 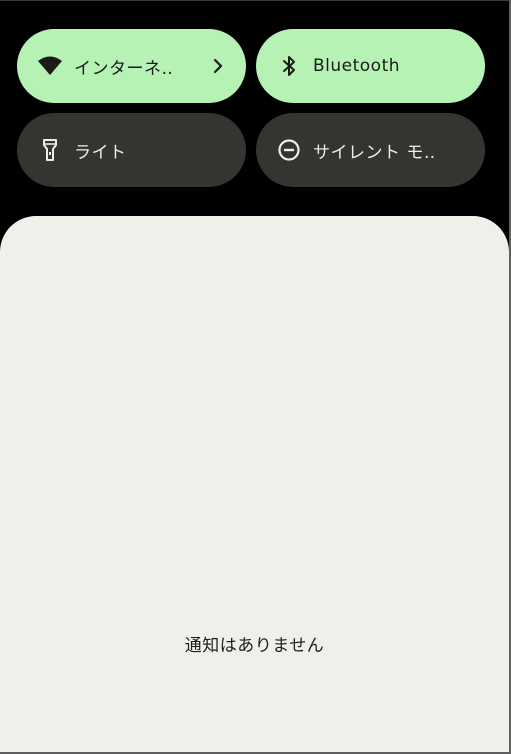 What do you see at coordinates (374, 152) in the screenshot?
I see `do-not-disturb-tile-label: サイレント モ‥` at bounding box center [374, 152].